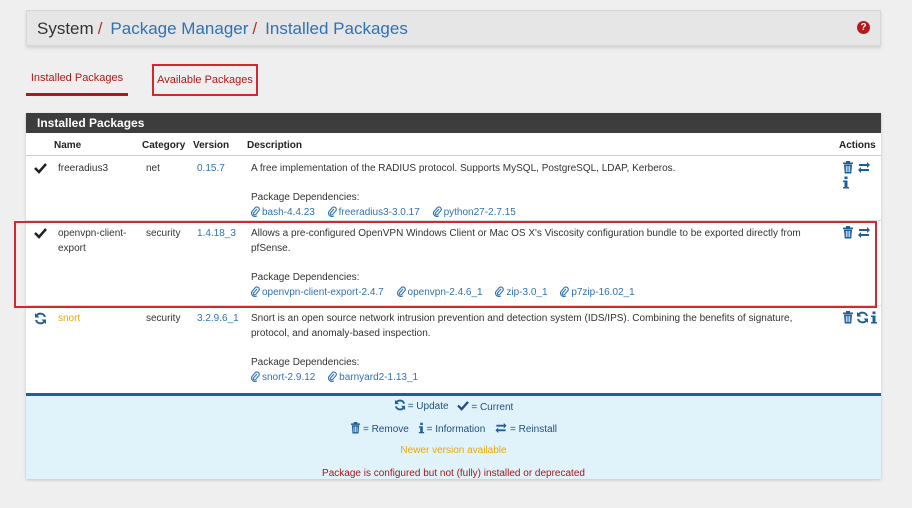 The height and width of the screenshot is (508, 912). I want to click on column-header-name: Name, so click(68, 145).